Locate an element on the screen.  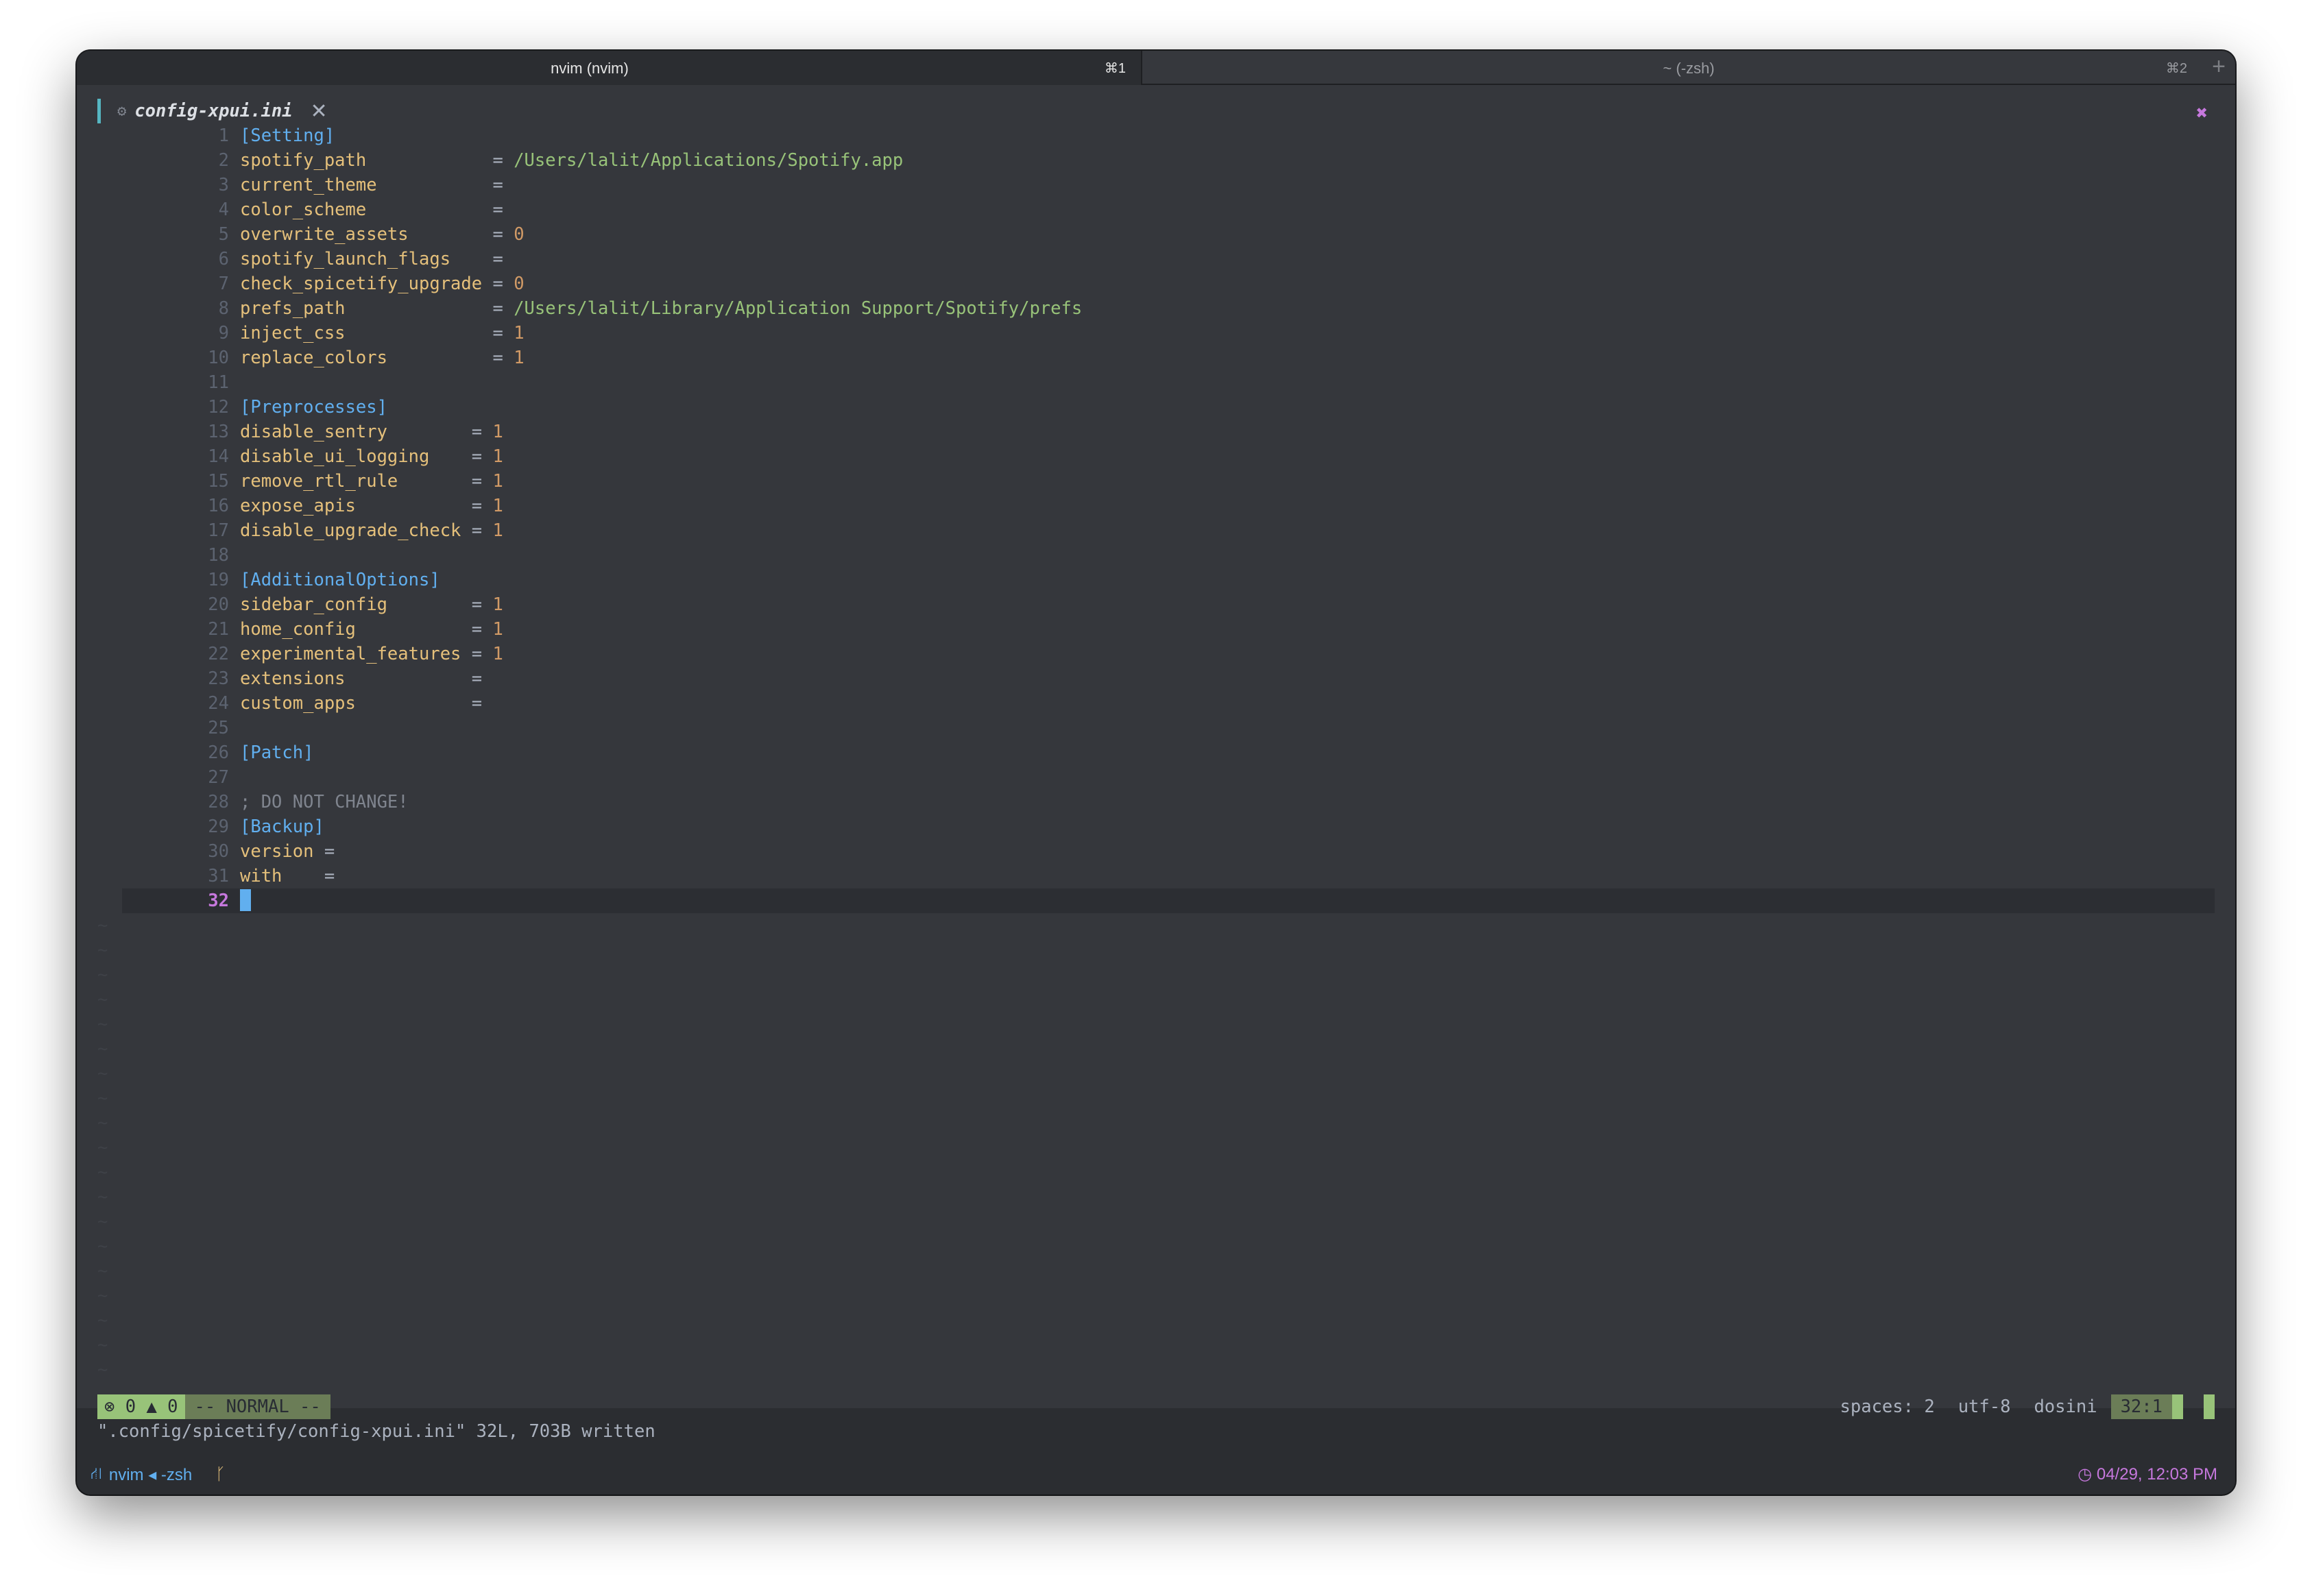
line-number: 24 is located at coordinates (219, 703).